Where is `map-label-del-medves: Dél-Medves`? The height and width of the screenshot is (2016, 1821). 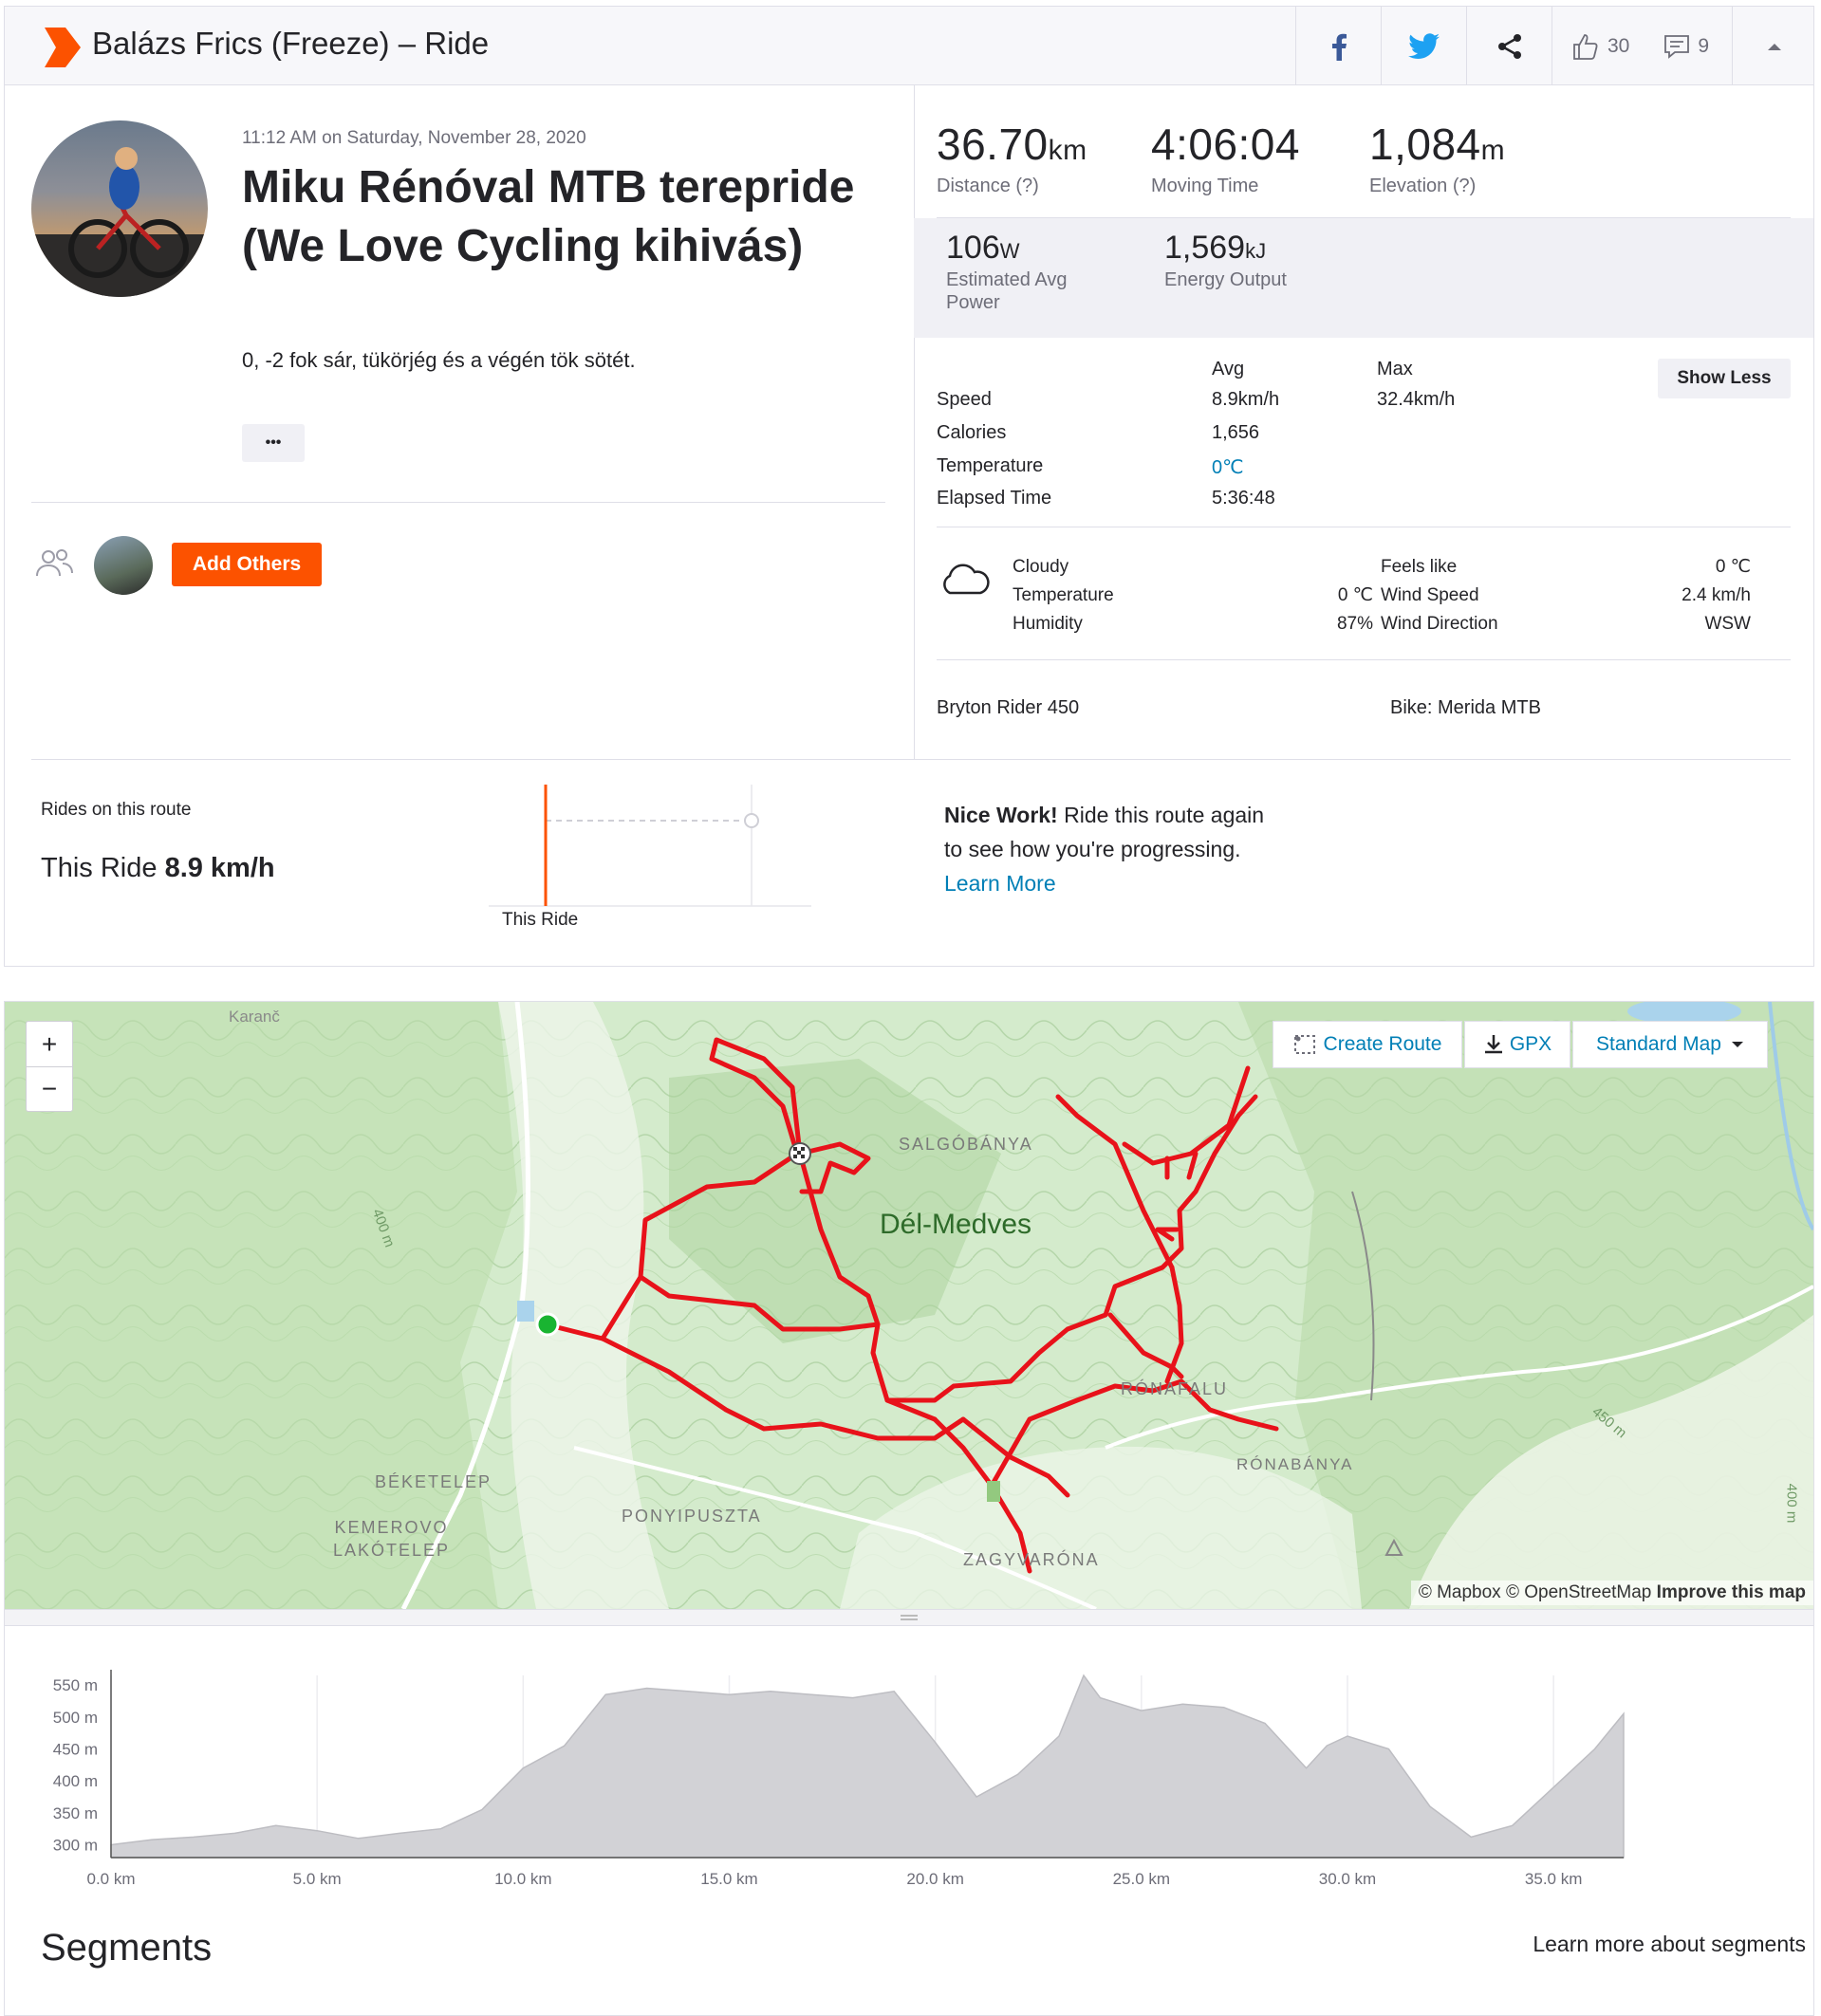
map-label-del-medves: Dél-Medves is located at coordinates (956, 1224).